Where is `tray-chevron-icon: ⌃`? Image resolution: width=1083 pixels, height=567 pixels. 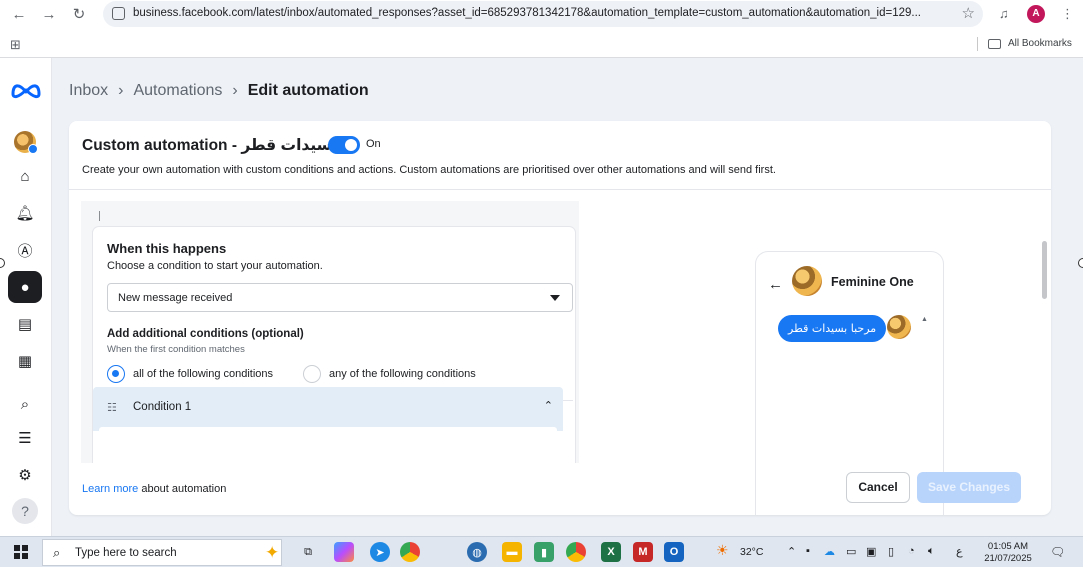 tray-chevron-icon: ⌃ is located at coordinates (791, 551).